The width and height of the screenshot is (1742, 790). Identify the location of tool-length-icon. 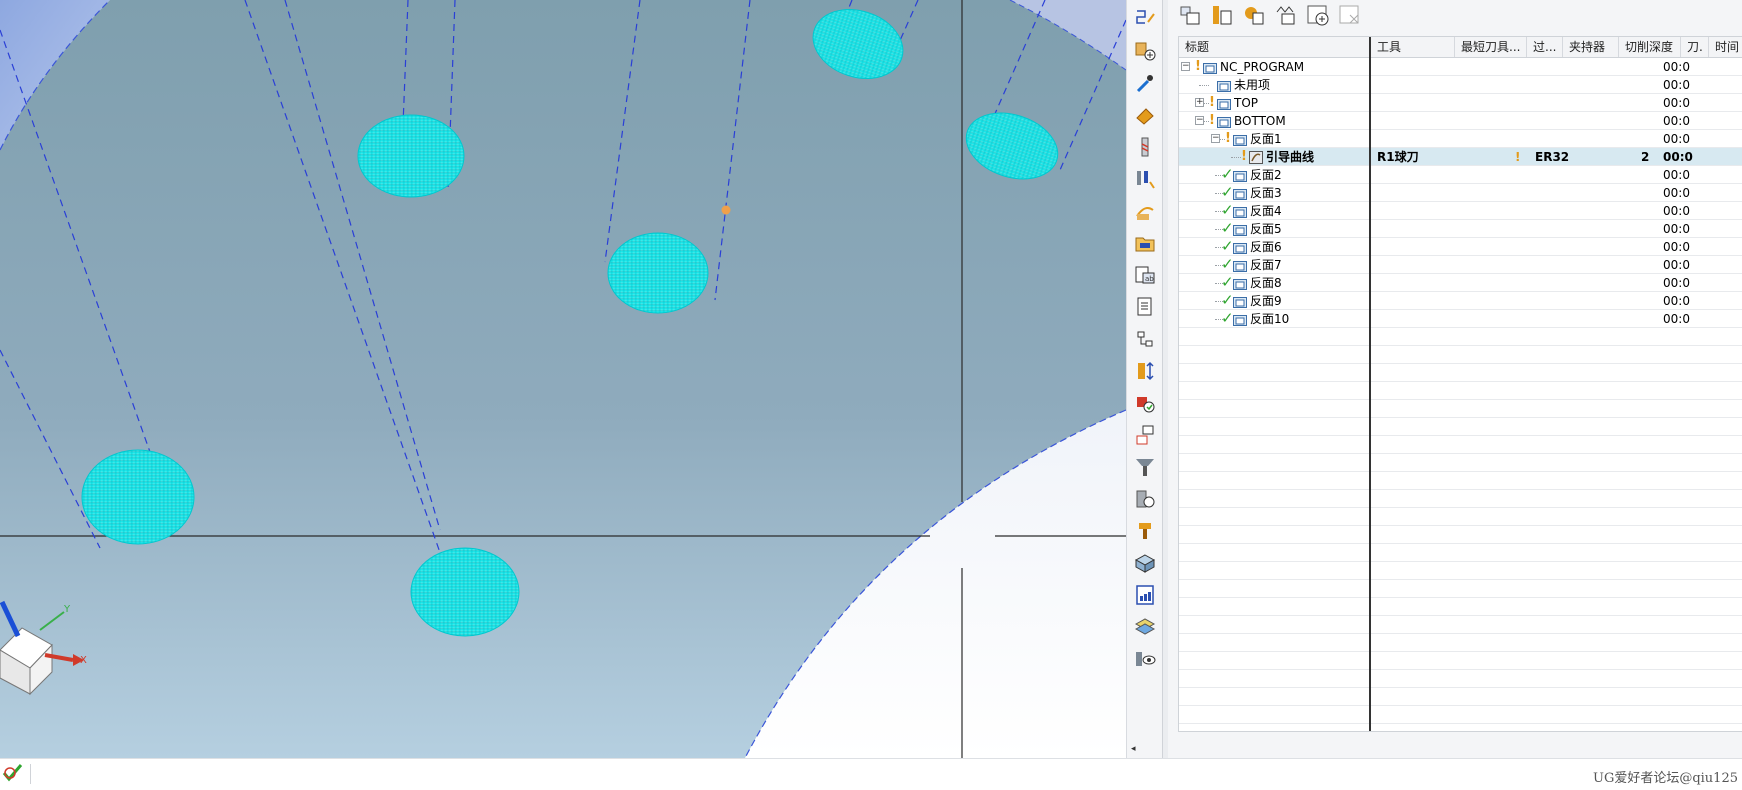
(1145, 371).